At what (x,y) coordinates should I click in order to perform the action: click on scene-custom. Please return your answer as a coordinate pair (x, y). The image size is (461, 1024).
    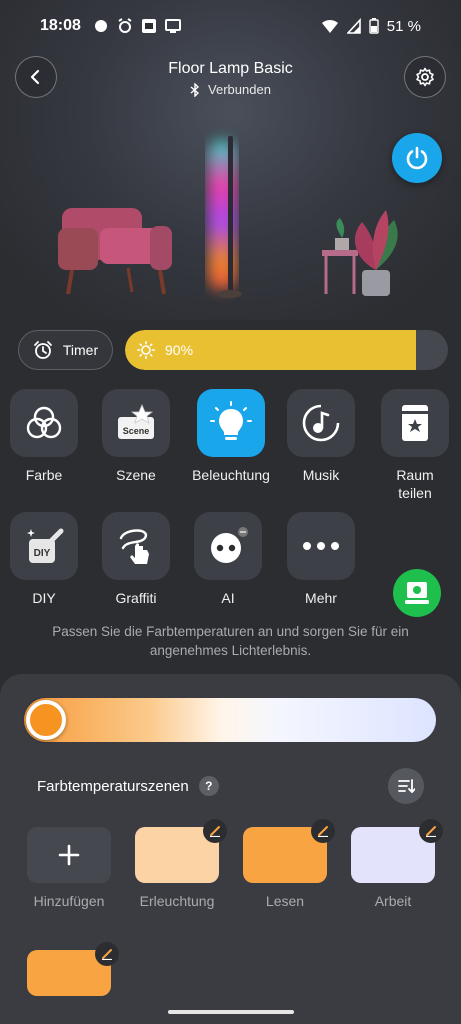
    Looking at the image, I should click on (70, 969).